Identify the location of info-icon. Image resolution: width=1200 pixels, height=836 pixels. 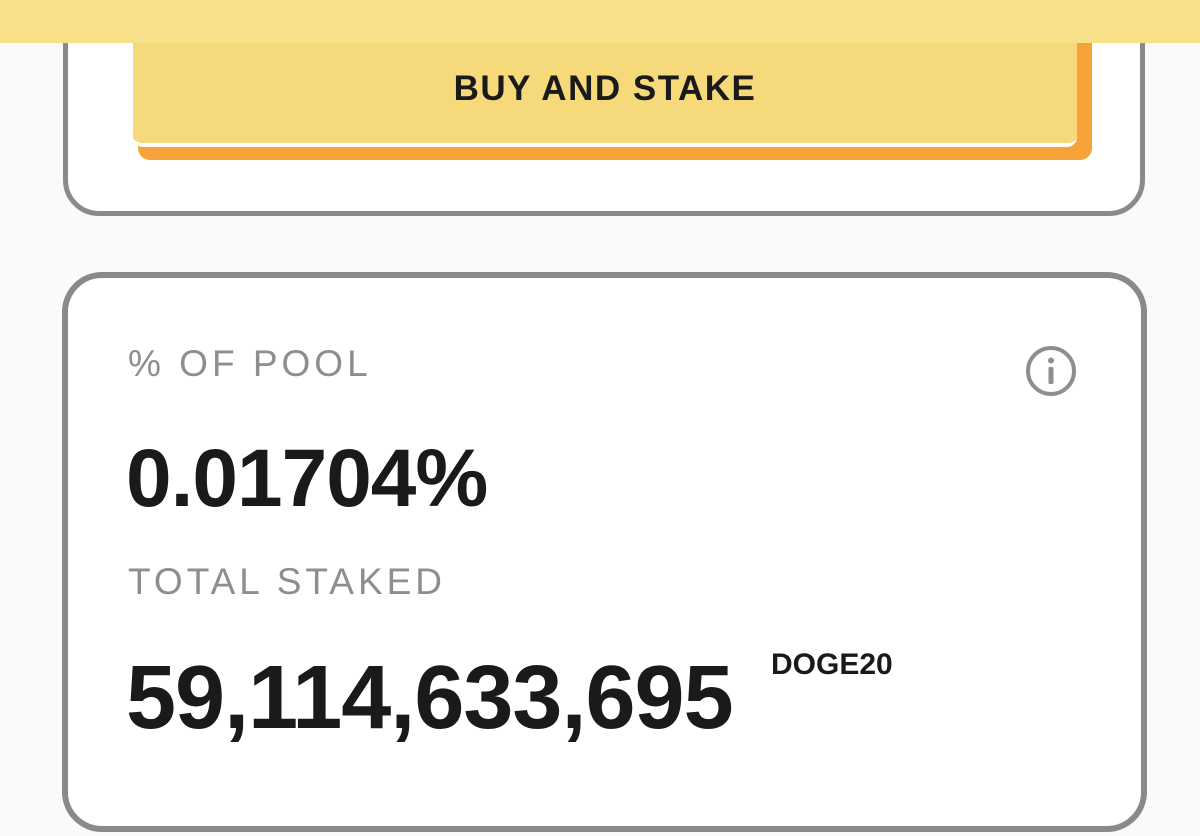
(1051, 371).